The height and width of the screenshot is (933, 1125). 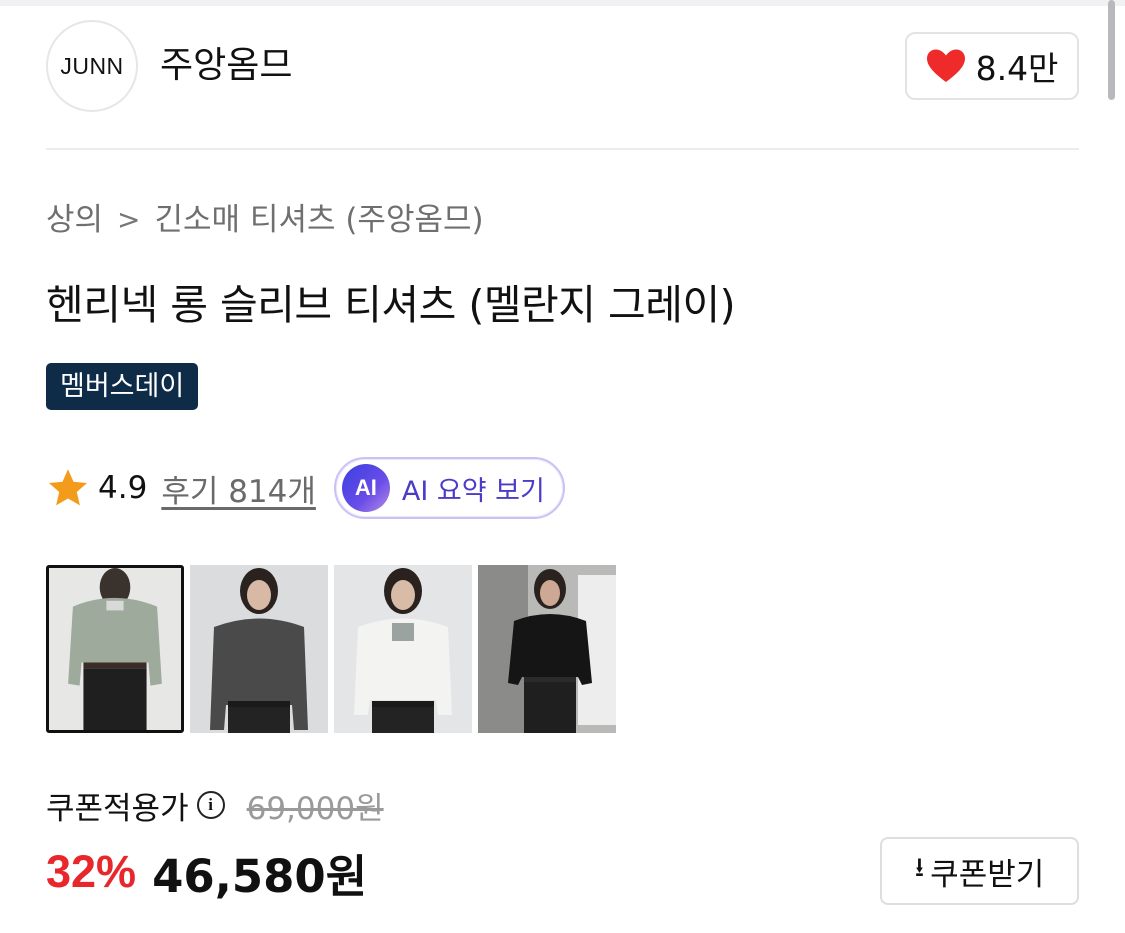 I want to click on members-day-badge: 멤버스데이, so click(x=122, y=386).